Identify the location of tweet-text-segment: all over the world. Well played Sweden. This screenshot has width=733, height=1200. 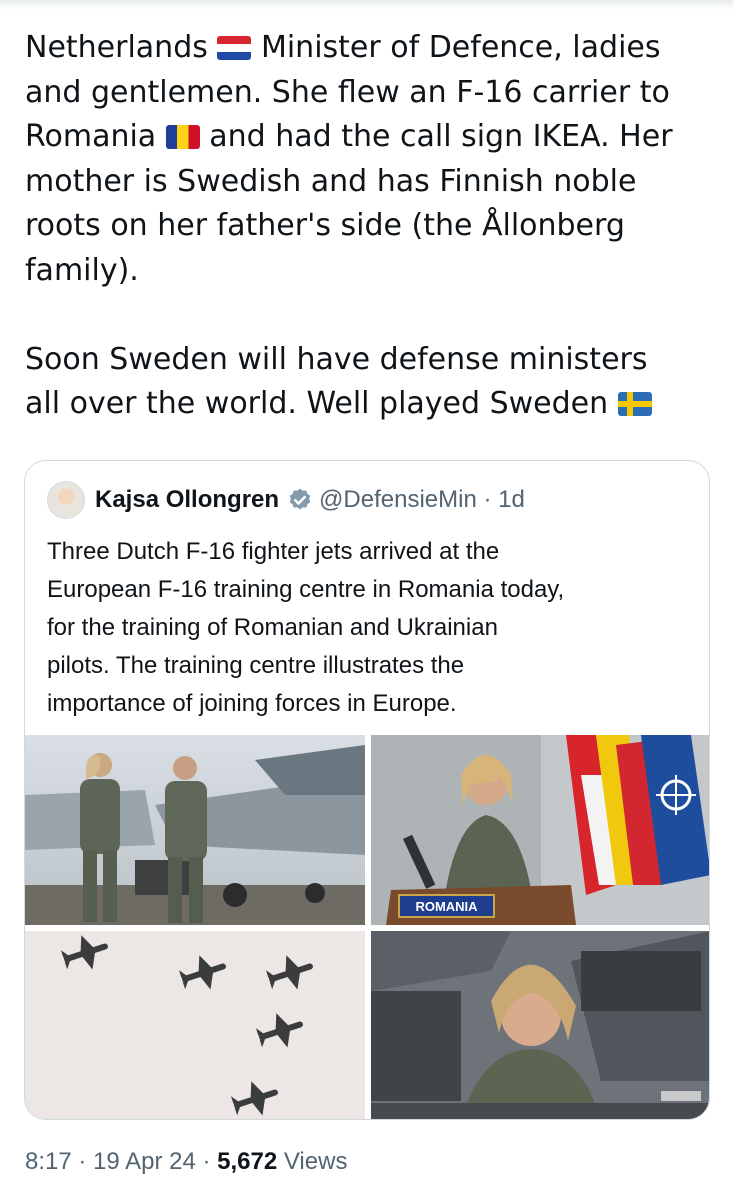
(321, 403).